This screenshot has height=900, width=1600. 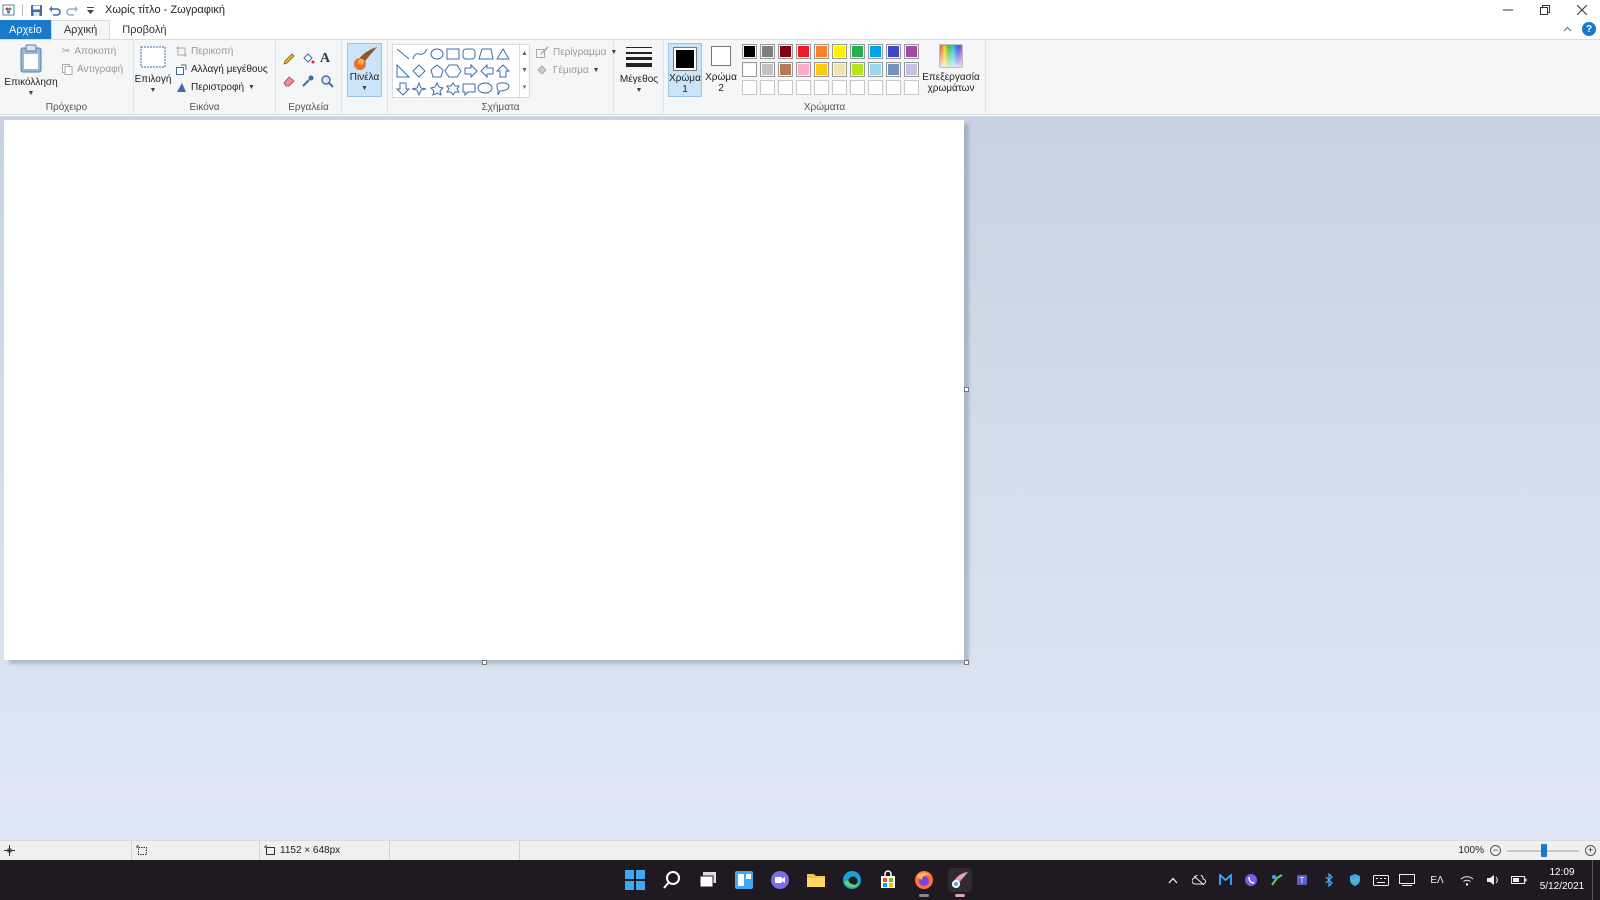 I want to click on redo-icon, so click(x=72, y=10).